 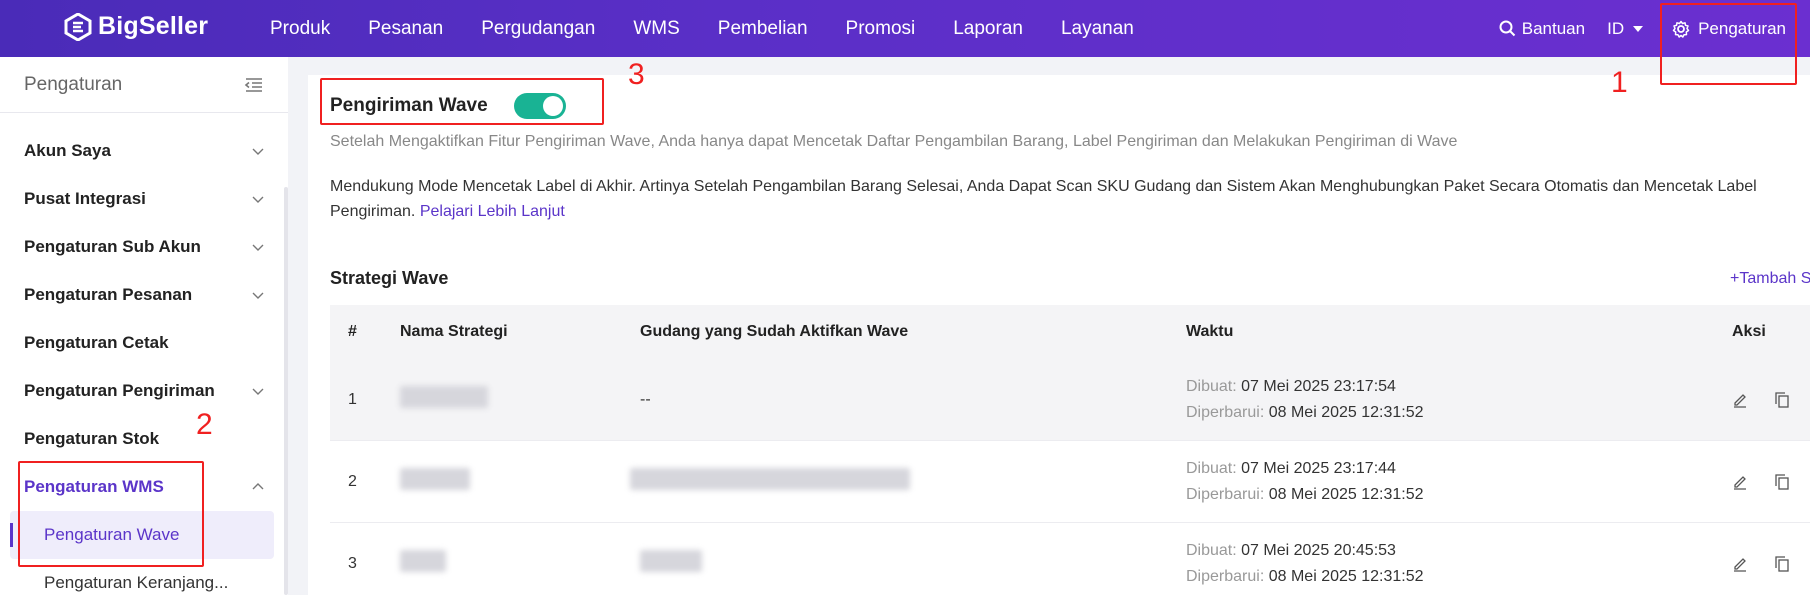 What do you see at coordinates (67, 150) in the screenshot?
I see `sidebar-item-label: Akun Saya` at bounding box center [67, 150].